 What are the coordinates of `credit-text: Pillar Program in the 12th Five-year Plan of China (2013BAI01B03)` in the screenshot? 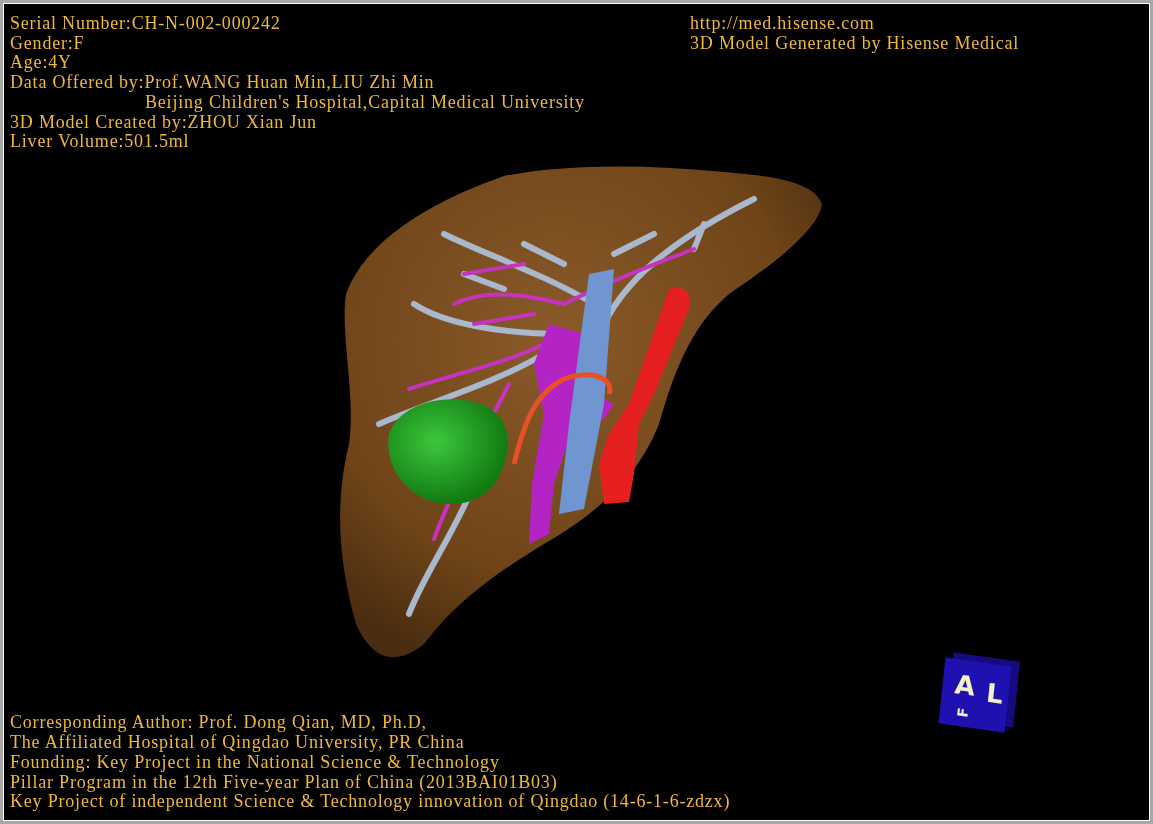 It's located at (284, 782).